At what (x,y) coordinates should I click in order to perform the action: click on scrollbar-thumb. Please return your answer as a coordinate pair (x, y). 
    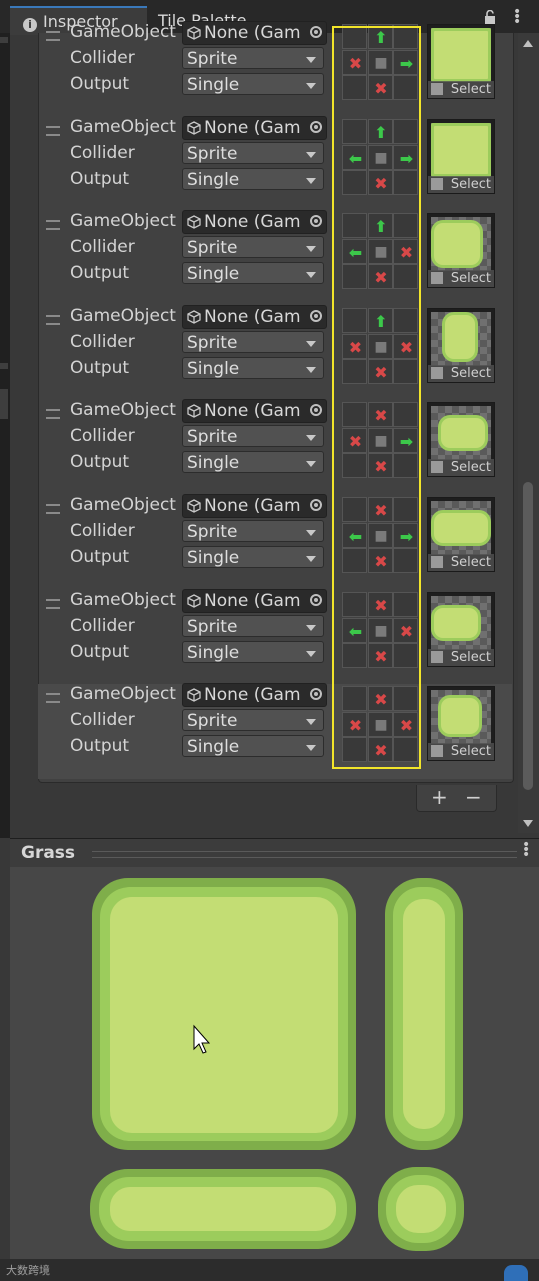
    Looking at the image, I should click on (528, 636).